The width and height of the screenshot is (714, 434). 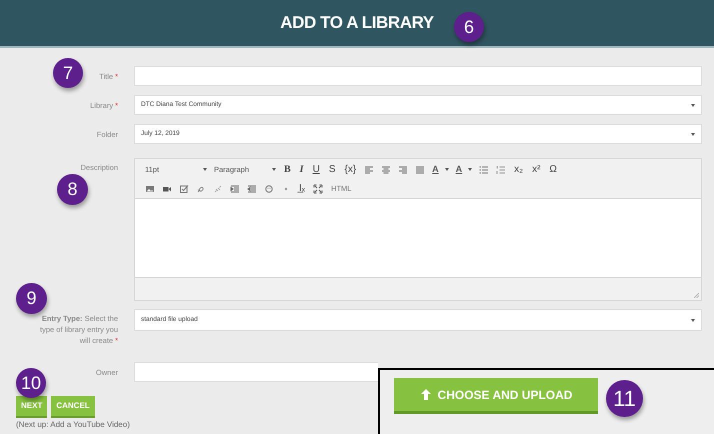 I want to click on toolbar-button: I̲ₓ, so click(x=302, y=188).